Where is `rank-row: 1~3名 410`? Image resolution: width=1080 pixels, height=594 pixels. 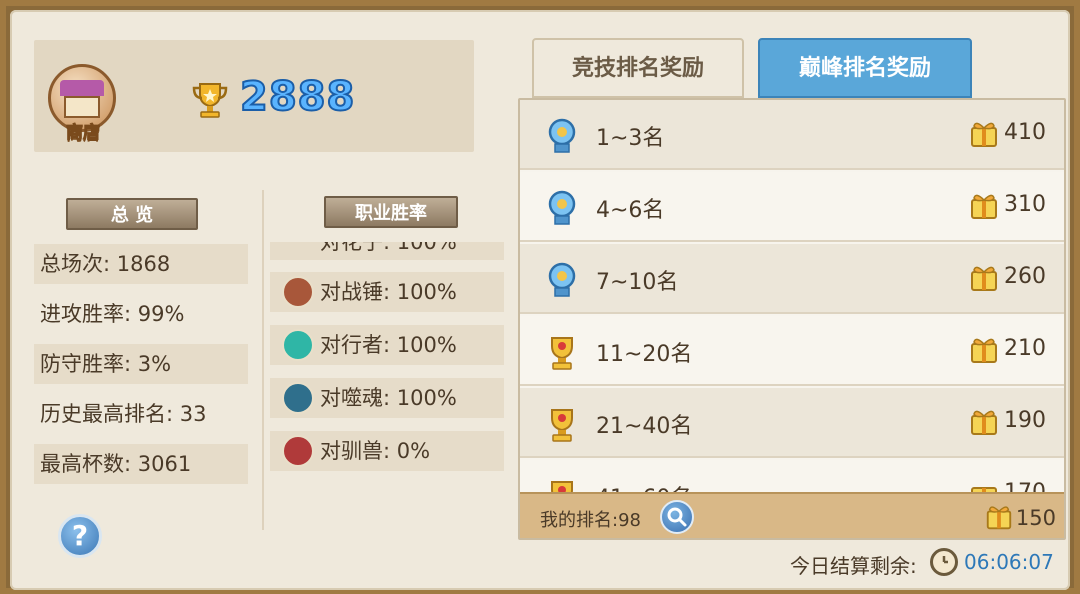 rank-row: 1~3名 410 is located at coordinates (792, 135).